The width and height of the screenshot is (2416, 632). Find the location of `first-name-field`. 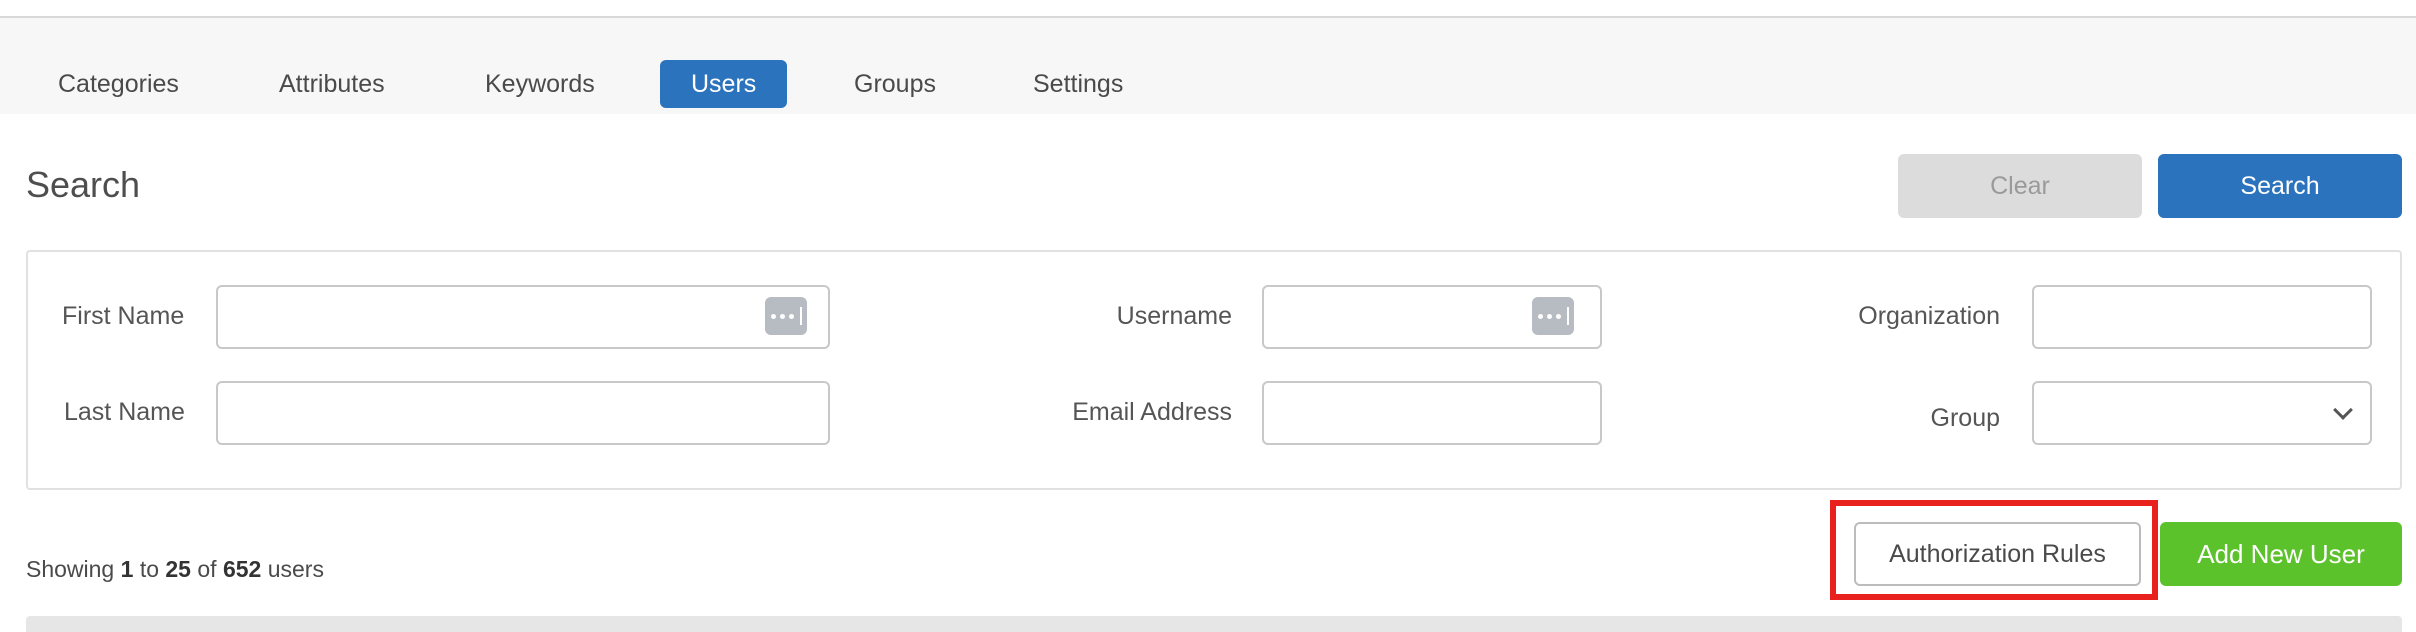

first-name-field is located at coordinates (523, 317).